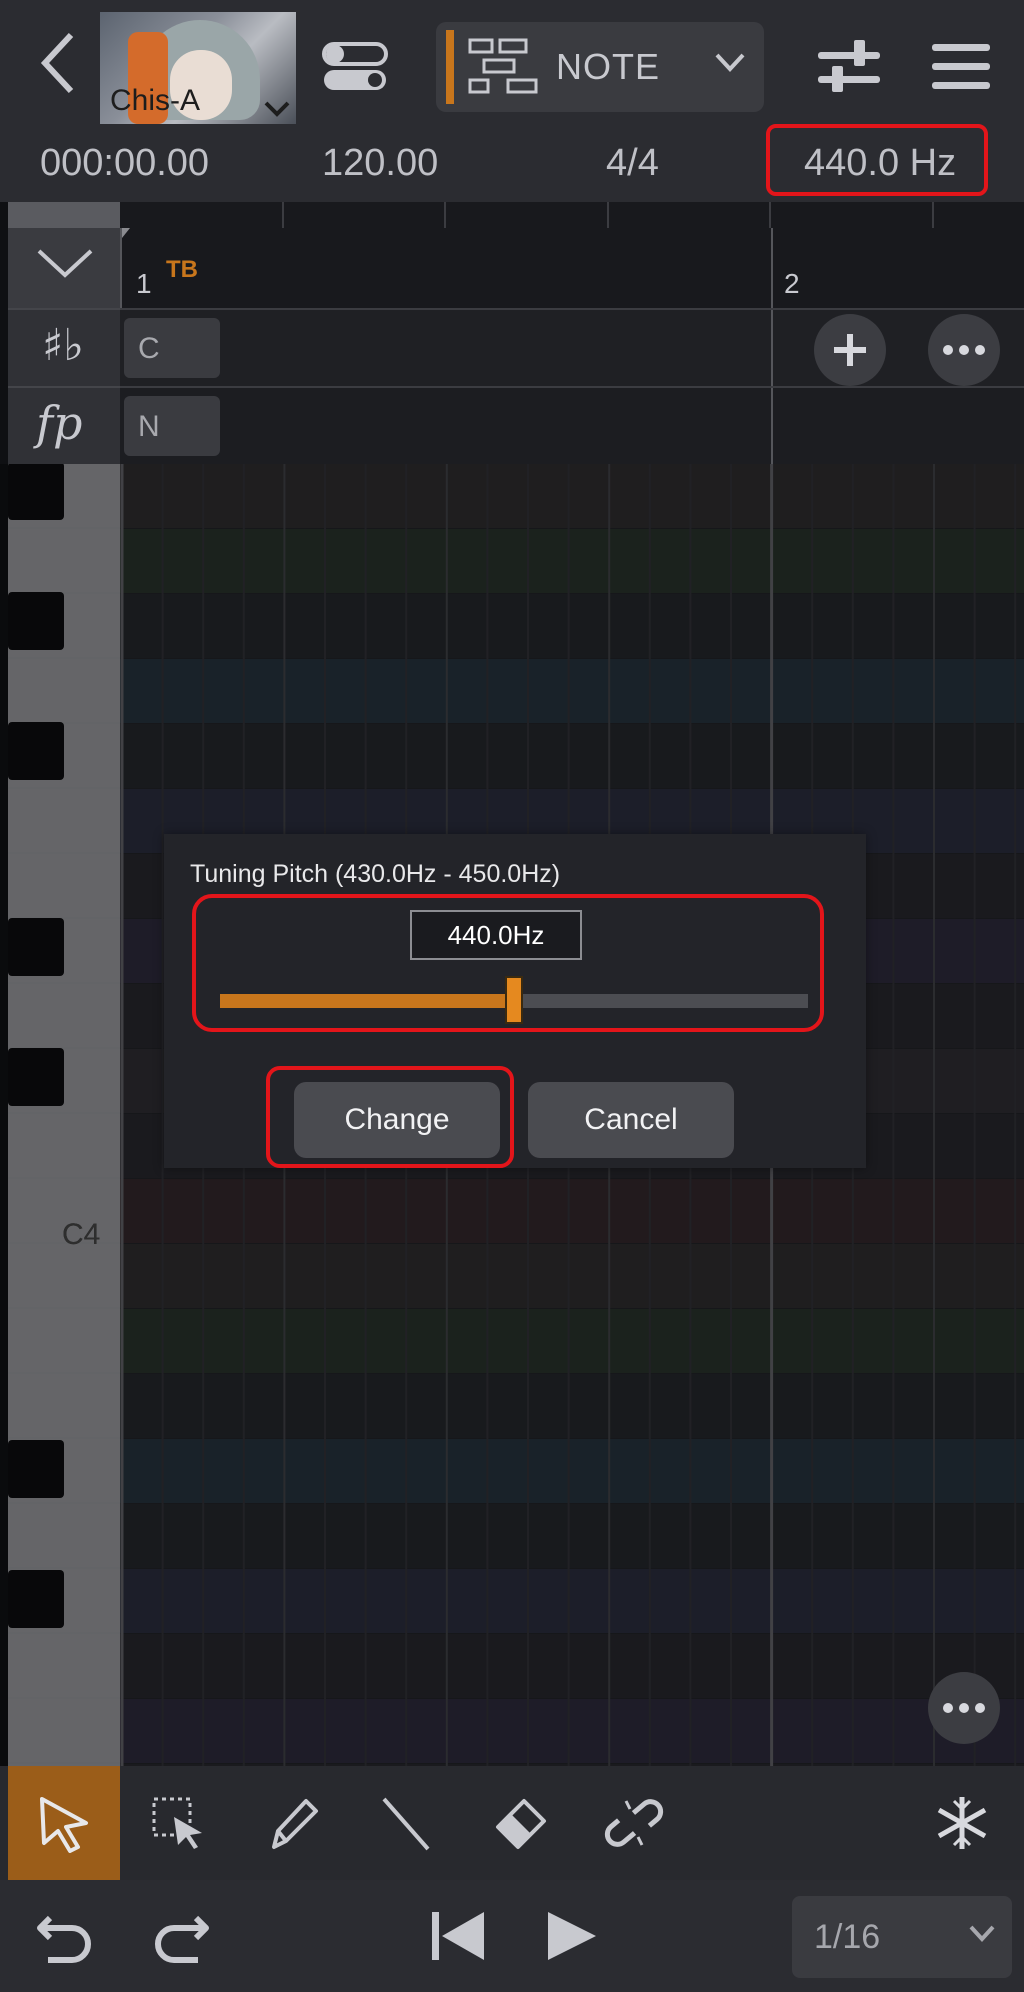 The height and width of the screenshot is (1992, 1024). I want to click on undo-button, so click(66, 1936).